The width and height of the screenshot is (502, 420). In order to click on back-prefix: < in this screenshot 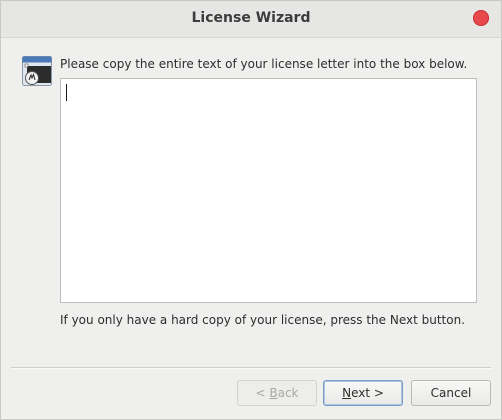, I will do `click(262, 393)`.